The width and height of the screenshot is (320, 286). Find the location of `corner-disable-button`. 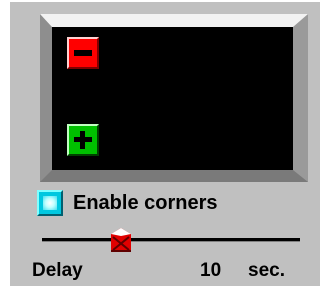

corner-disable-button is located at coordinates (83, 53).